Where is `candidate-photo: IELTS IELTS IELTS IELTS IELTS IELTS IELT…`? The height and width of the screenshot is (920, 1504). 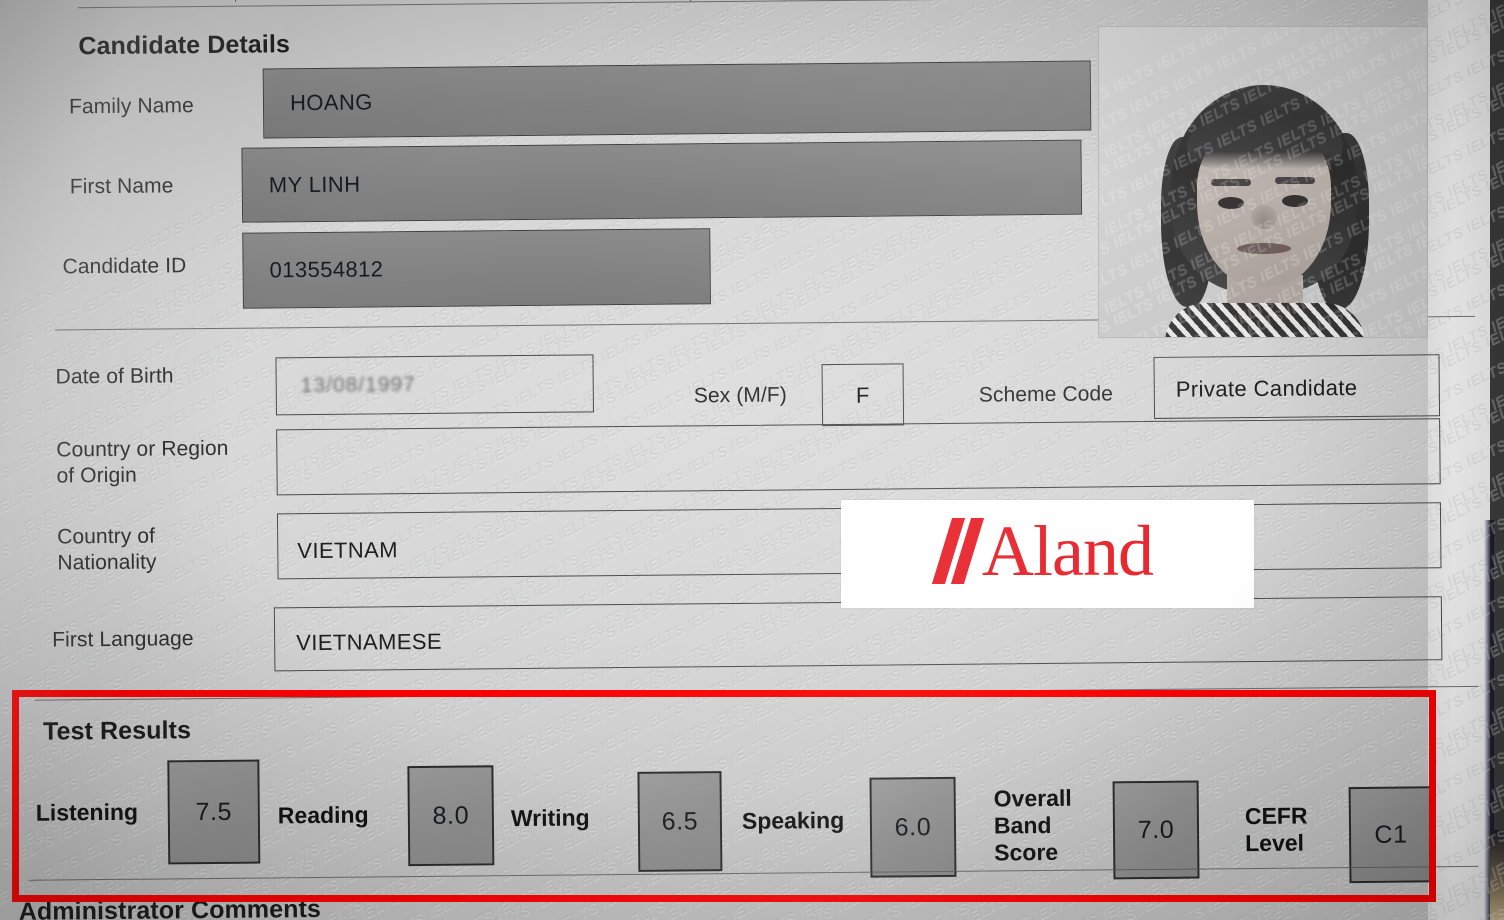
candidate-photo: IELTS IELTS IELTS IELTS IELTS IELTS IELT… is located at coordinates (1263, 182).